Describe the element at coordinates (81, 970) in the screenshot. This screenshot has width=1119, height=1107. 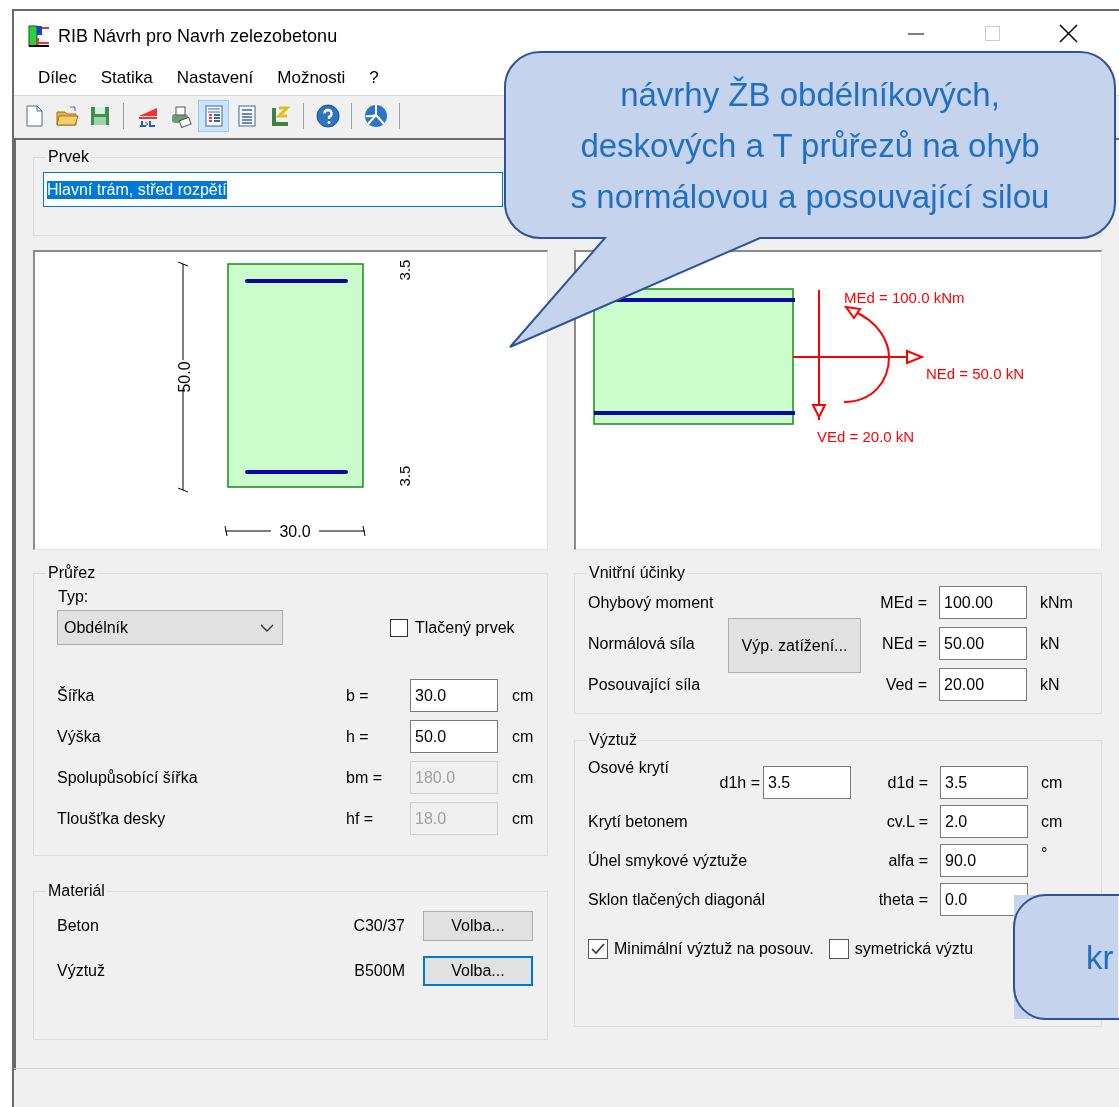
I see `field-label: Výztuž` at that location.